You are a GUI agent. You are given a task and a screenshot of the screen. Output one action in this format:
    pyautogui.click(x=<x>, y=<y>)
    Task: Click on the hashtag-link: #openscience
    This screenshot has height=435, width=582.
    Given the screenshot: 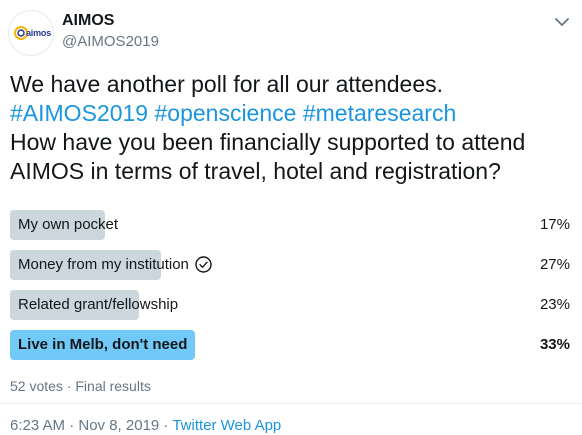 What is the action you would take?
    pyautogui.click(x=225, y=113)
    